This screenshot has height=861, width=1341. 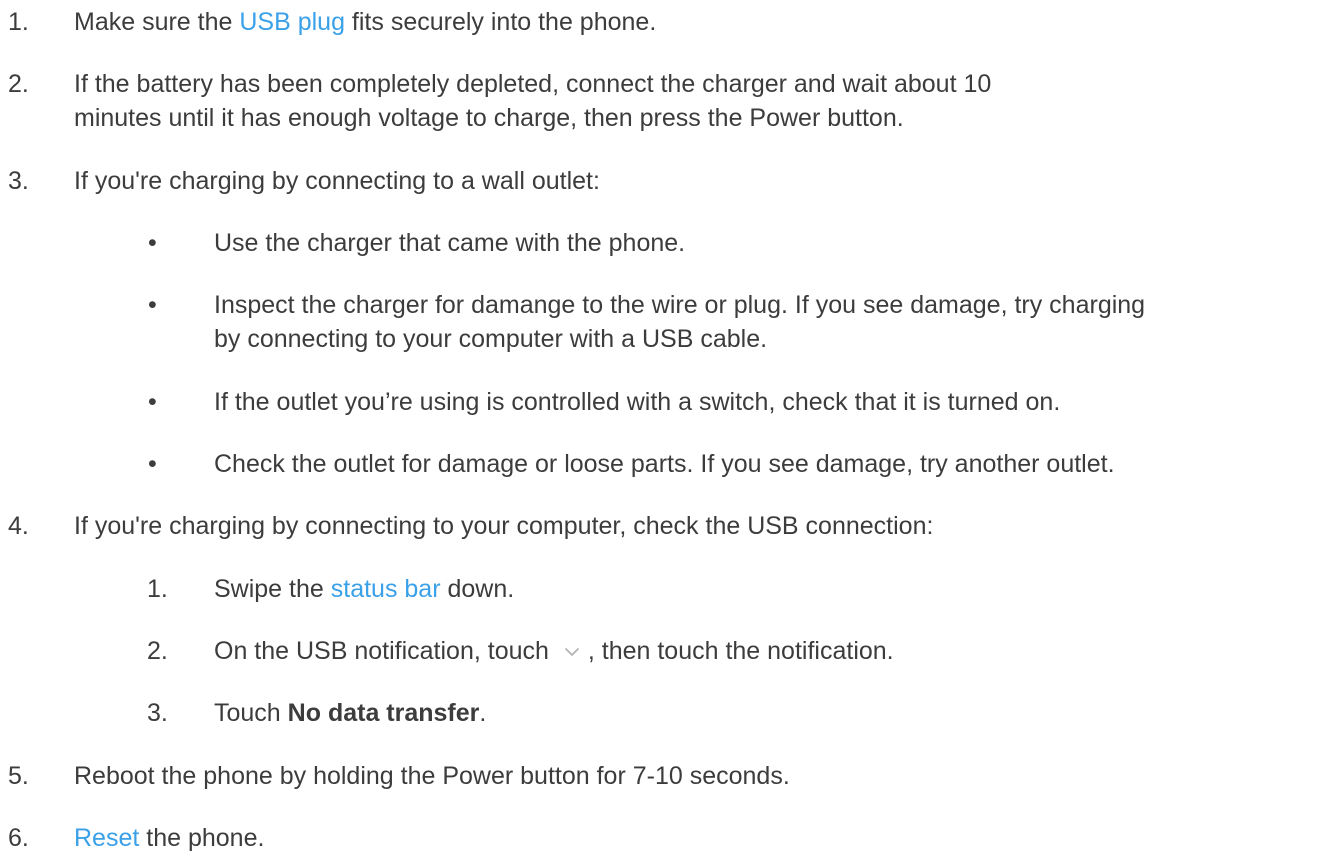 I want to click on substep-text: Swipe the status bar down., so click(x=364, y=589).